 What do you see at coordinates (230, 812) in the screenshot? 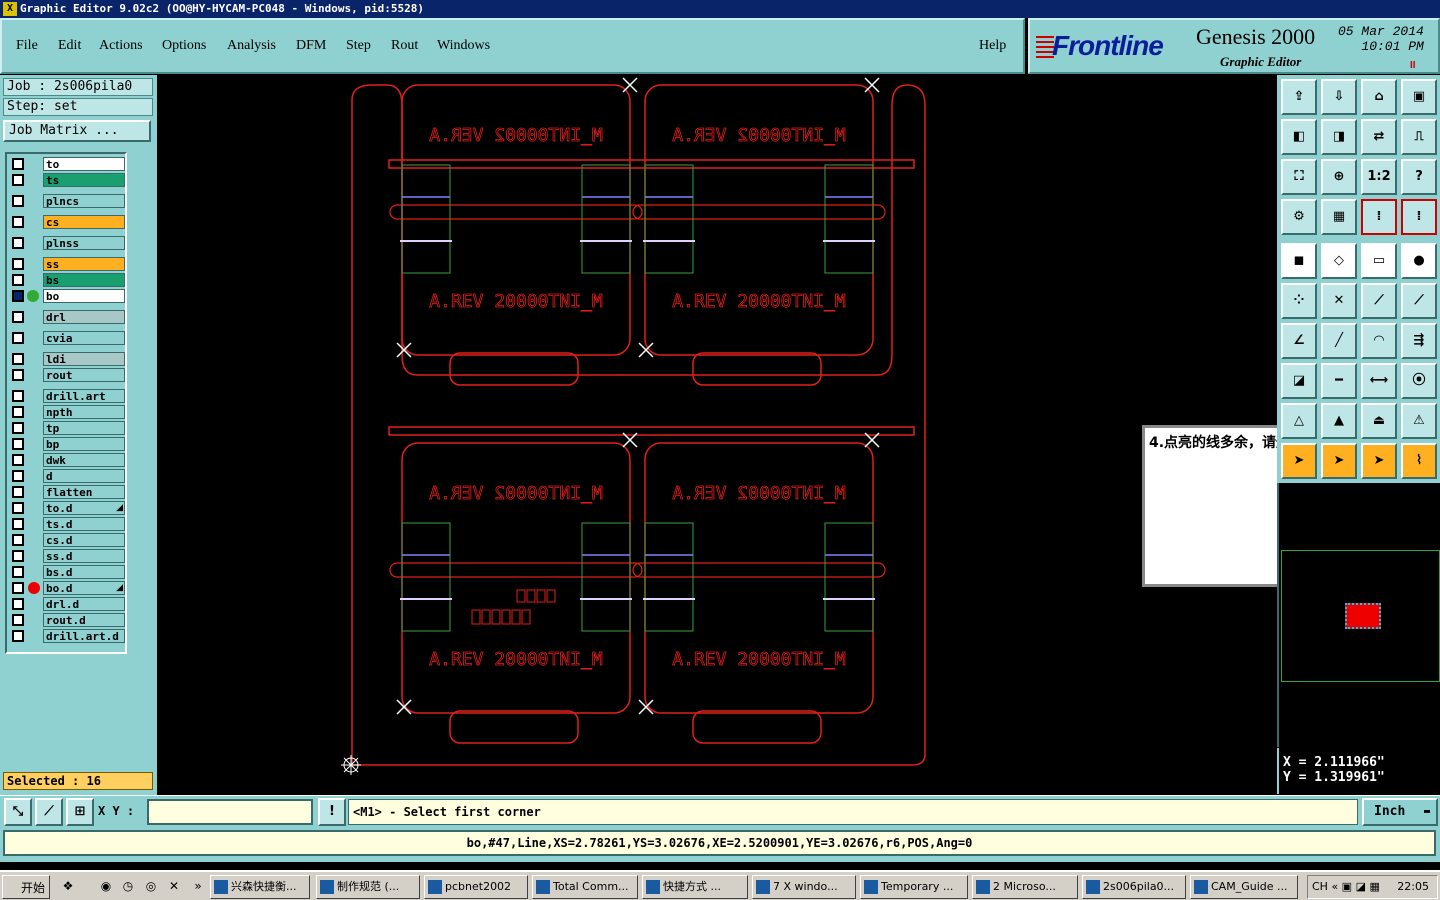
I see `xy-input` at bounding box center [230, 812].